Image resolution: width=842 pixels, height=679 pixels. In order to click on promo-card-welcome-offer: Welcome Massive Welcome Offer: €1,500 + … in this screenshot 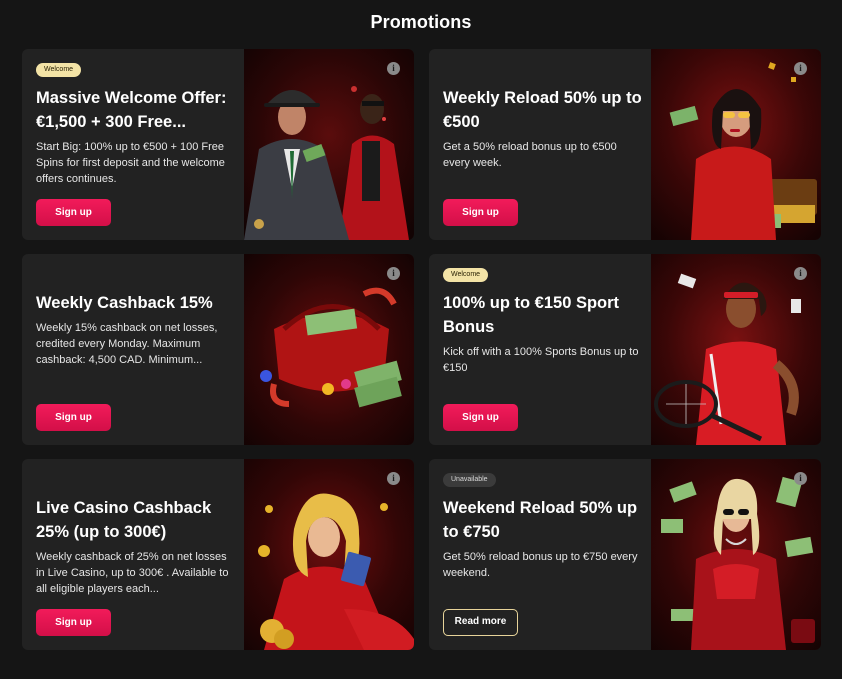, I will do `click(218, 144)`.